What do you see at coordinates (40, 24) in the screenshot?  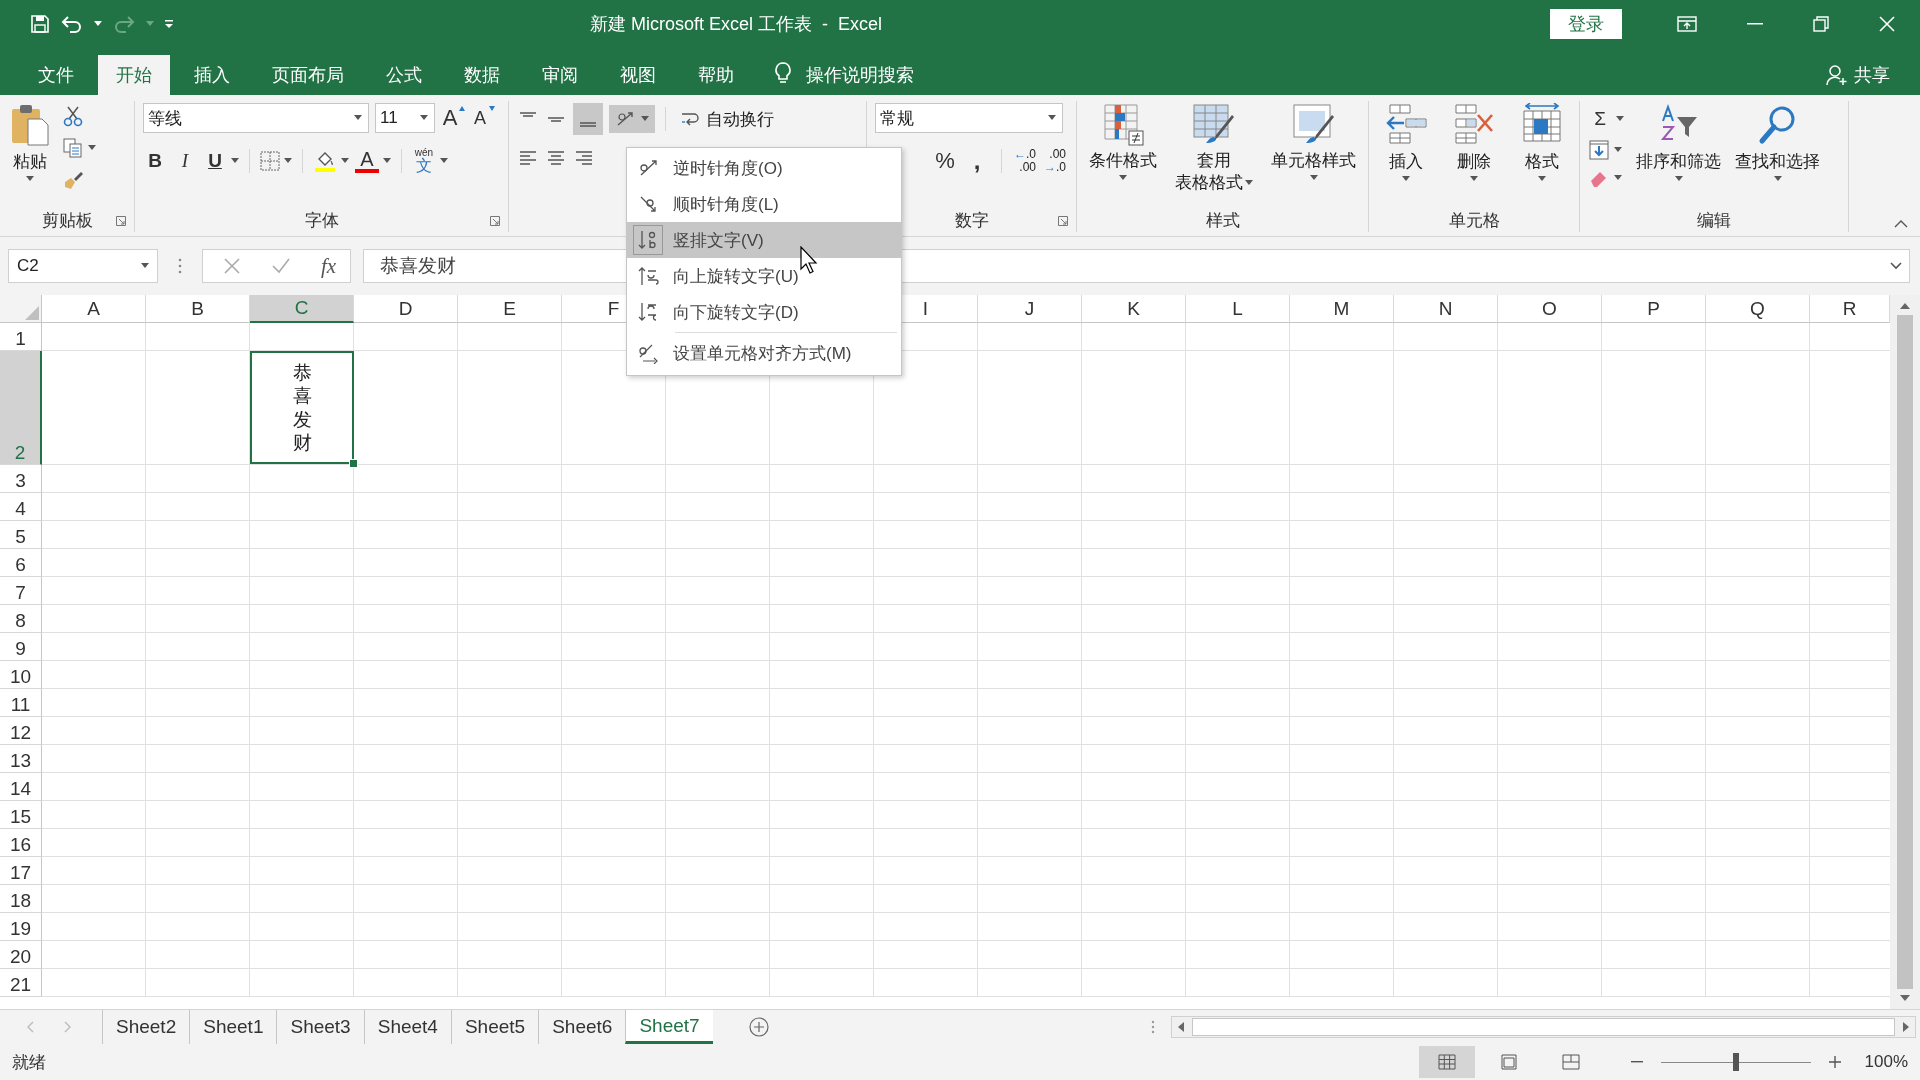 I see `save-icon` at bounding box center [40, 24].